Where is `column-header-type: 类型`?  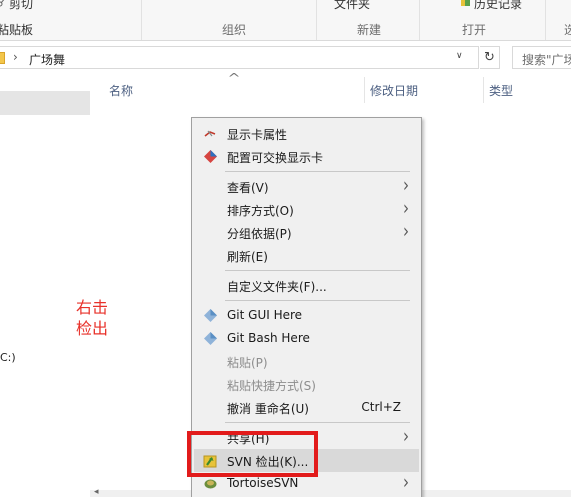
column-header-type: 类型 is located at coordinates (501, 90).